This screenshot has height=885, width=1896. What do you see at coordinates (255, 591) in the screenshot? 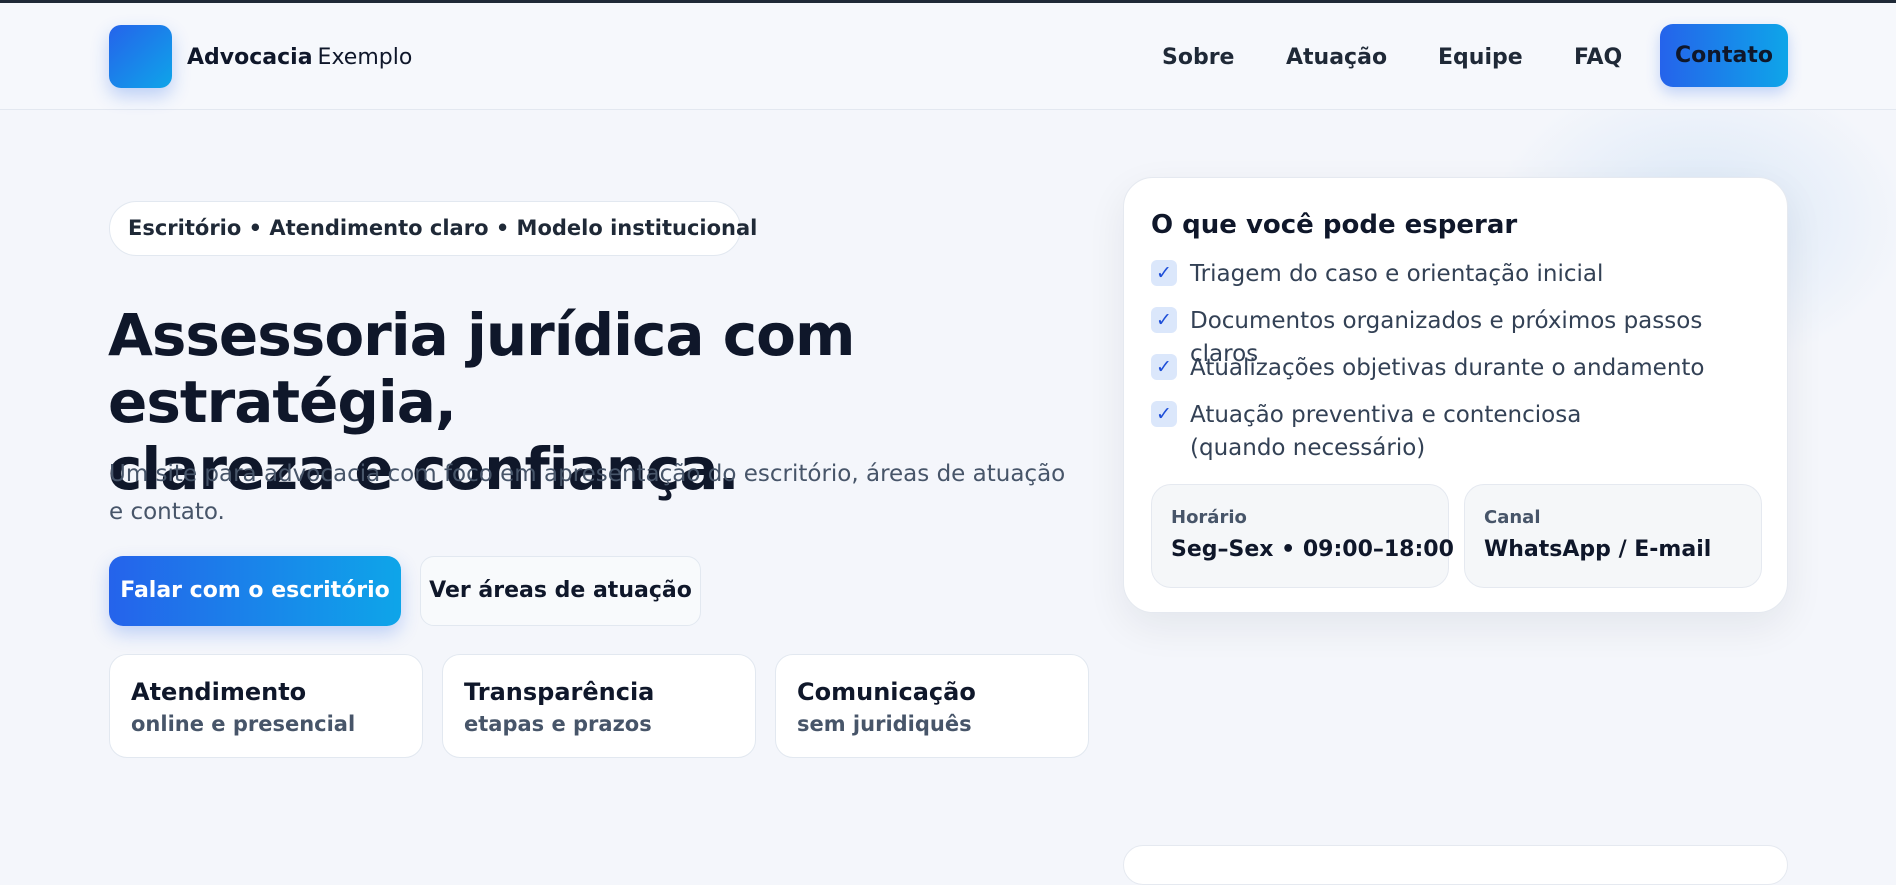
I see `talk-to-office-button: Falar com o escritório` at bounding box center [255, 591].